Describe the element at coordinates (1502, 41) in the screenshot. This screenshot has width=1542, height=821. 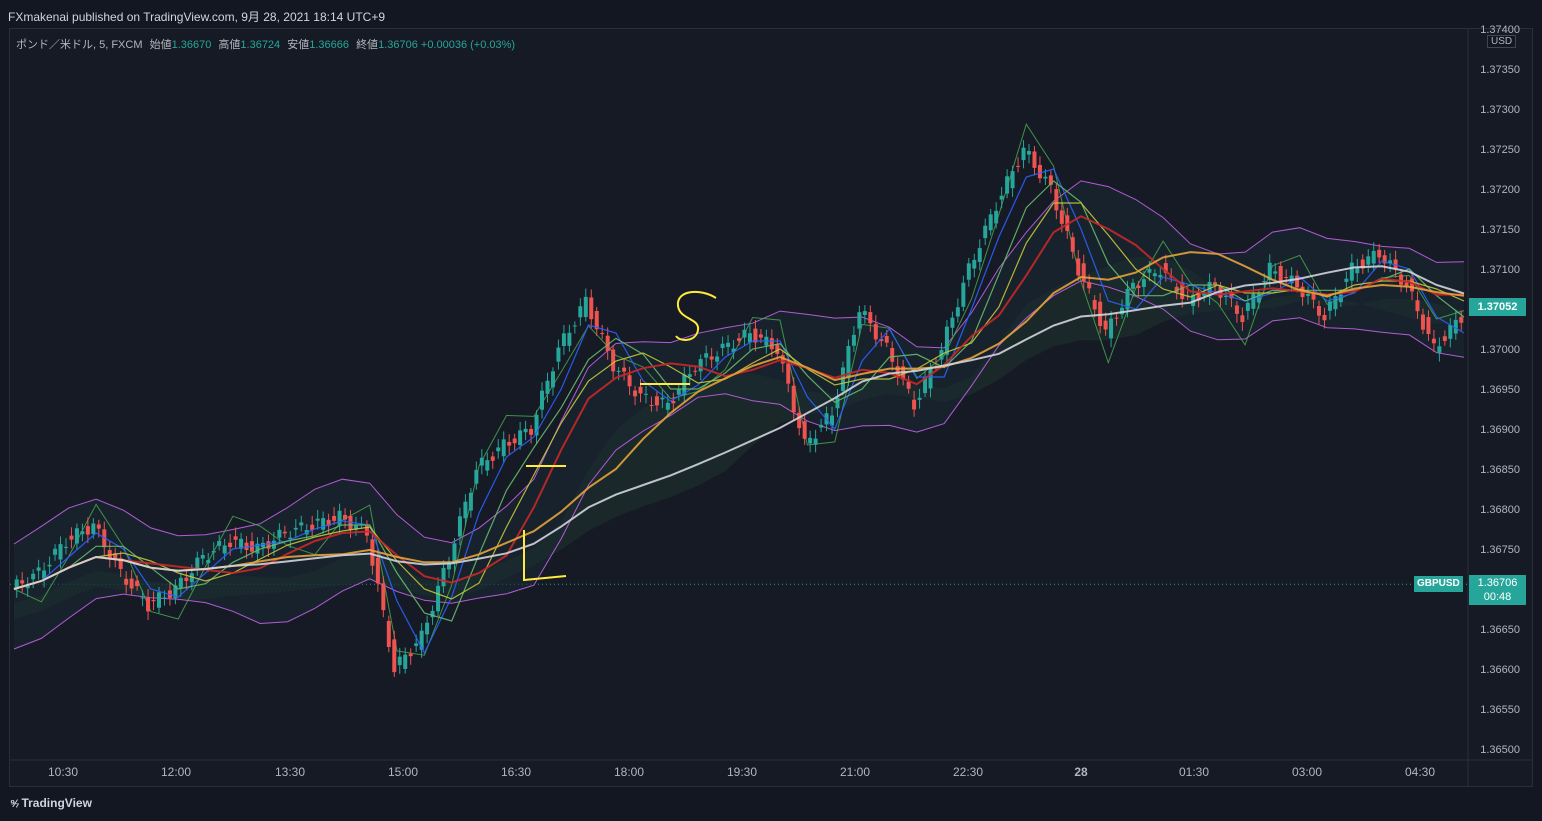
I see `currency-label: USD` at that location.